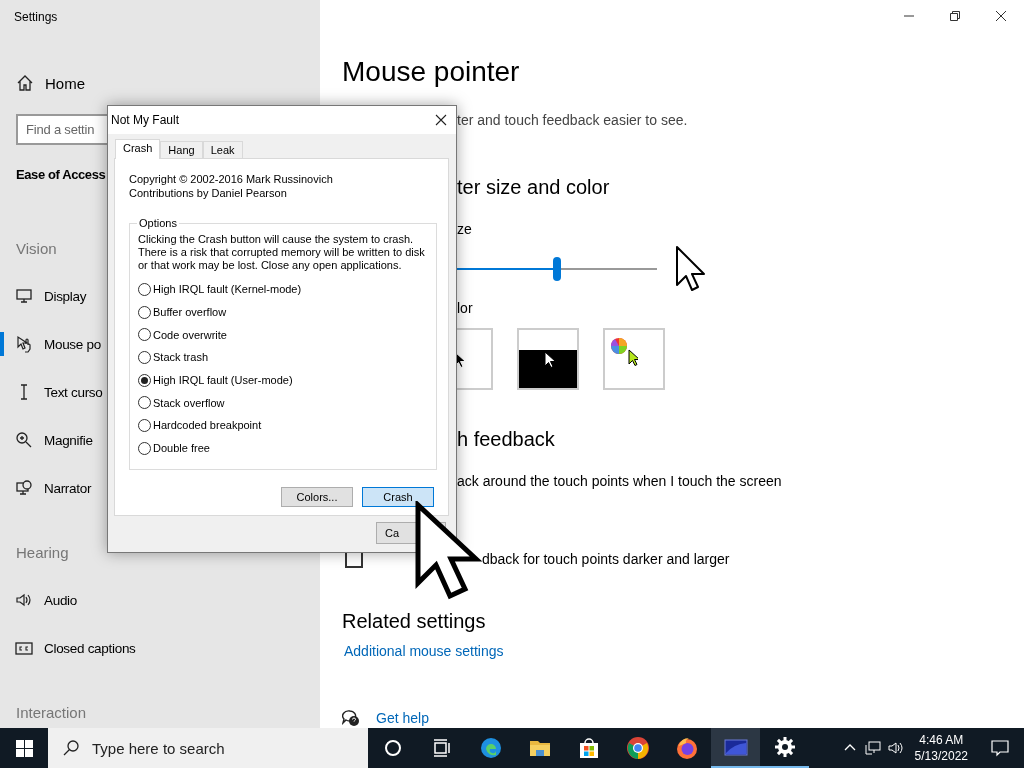 Image resolution: width=1024 pixels, height=768 pixels. Describe the element at coordinates (873, 748) in the screenshot. I see `network-icon` at that location.